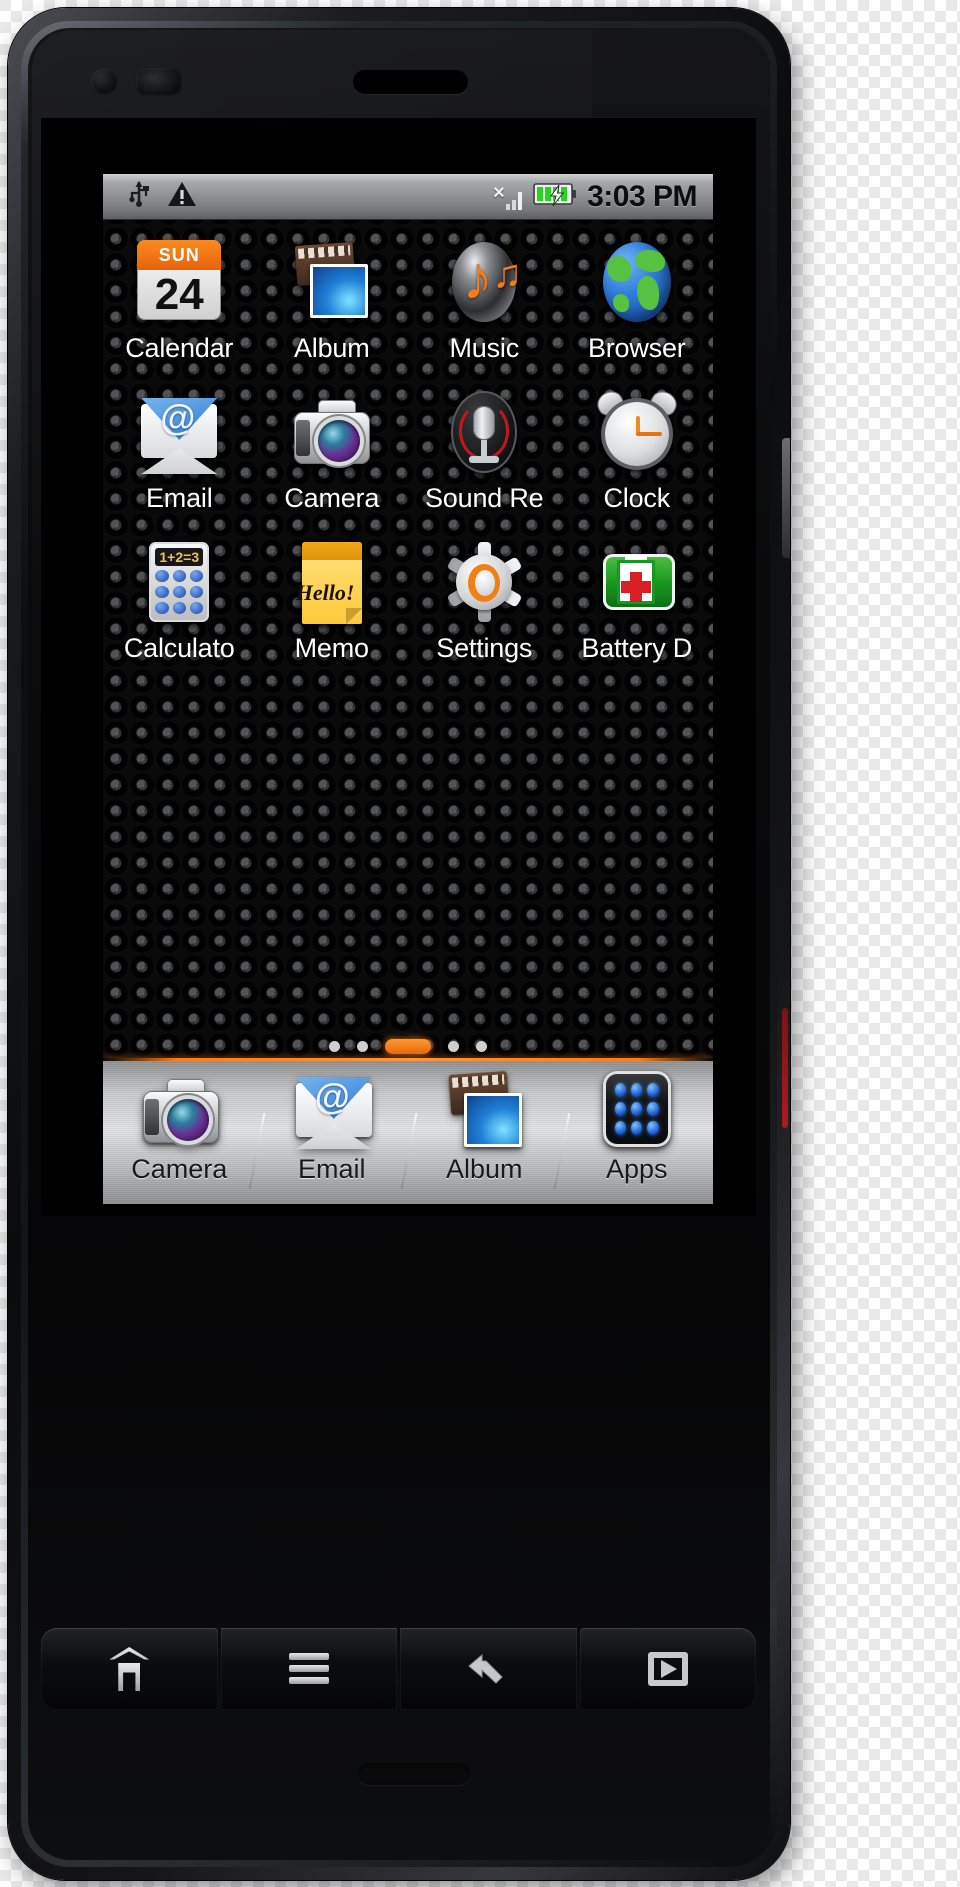 The image size is (960, 1887). I want to click on battery-charging-icon, so click(555, 196).